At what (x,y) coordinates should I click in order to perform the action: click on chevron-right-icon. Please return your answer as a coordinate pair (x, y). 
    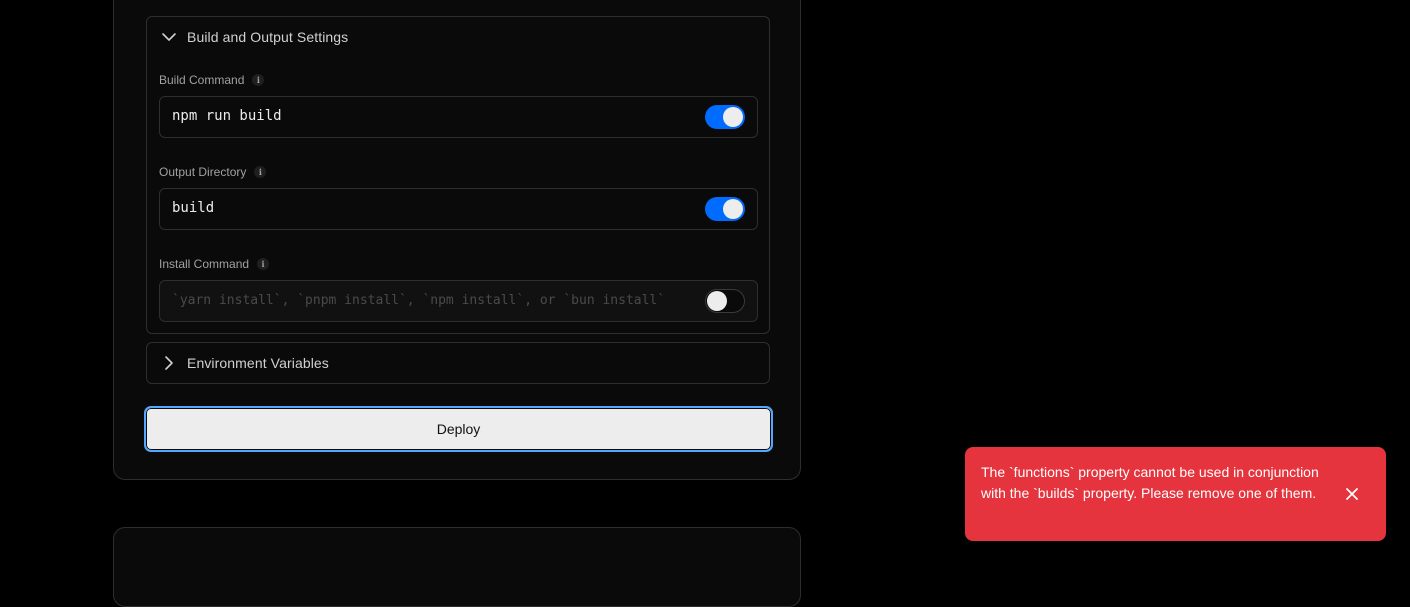
    Looking at the image, I should click on (169, 363).